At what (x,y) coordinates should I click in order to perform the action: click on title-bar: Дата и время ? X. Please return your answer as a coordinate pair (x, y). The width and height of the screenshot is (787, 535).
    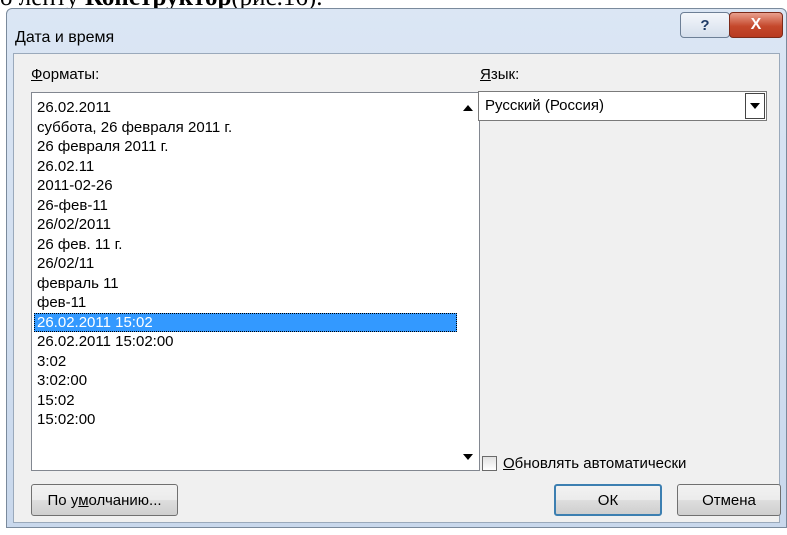
    Looking at the image, I should click on (396, 31).